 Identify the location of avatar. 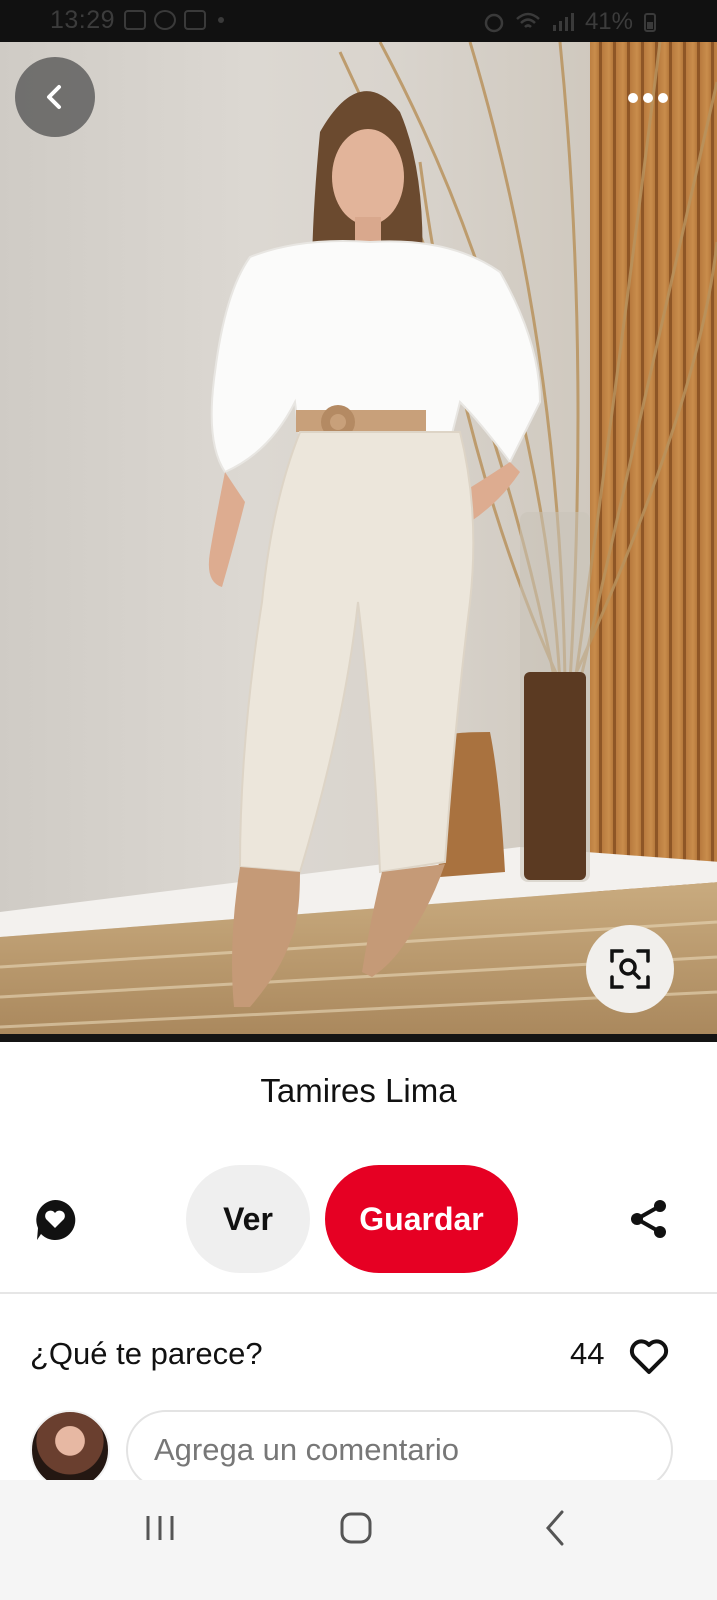
(70, 1450).